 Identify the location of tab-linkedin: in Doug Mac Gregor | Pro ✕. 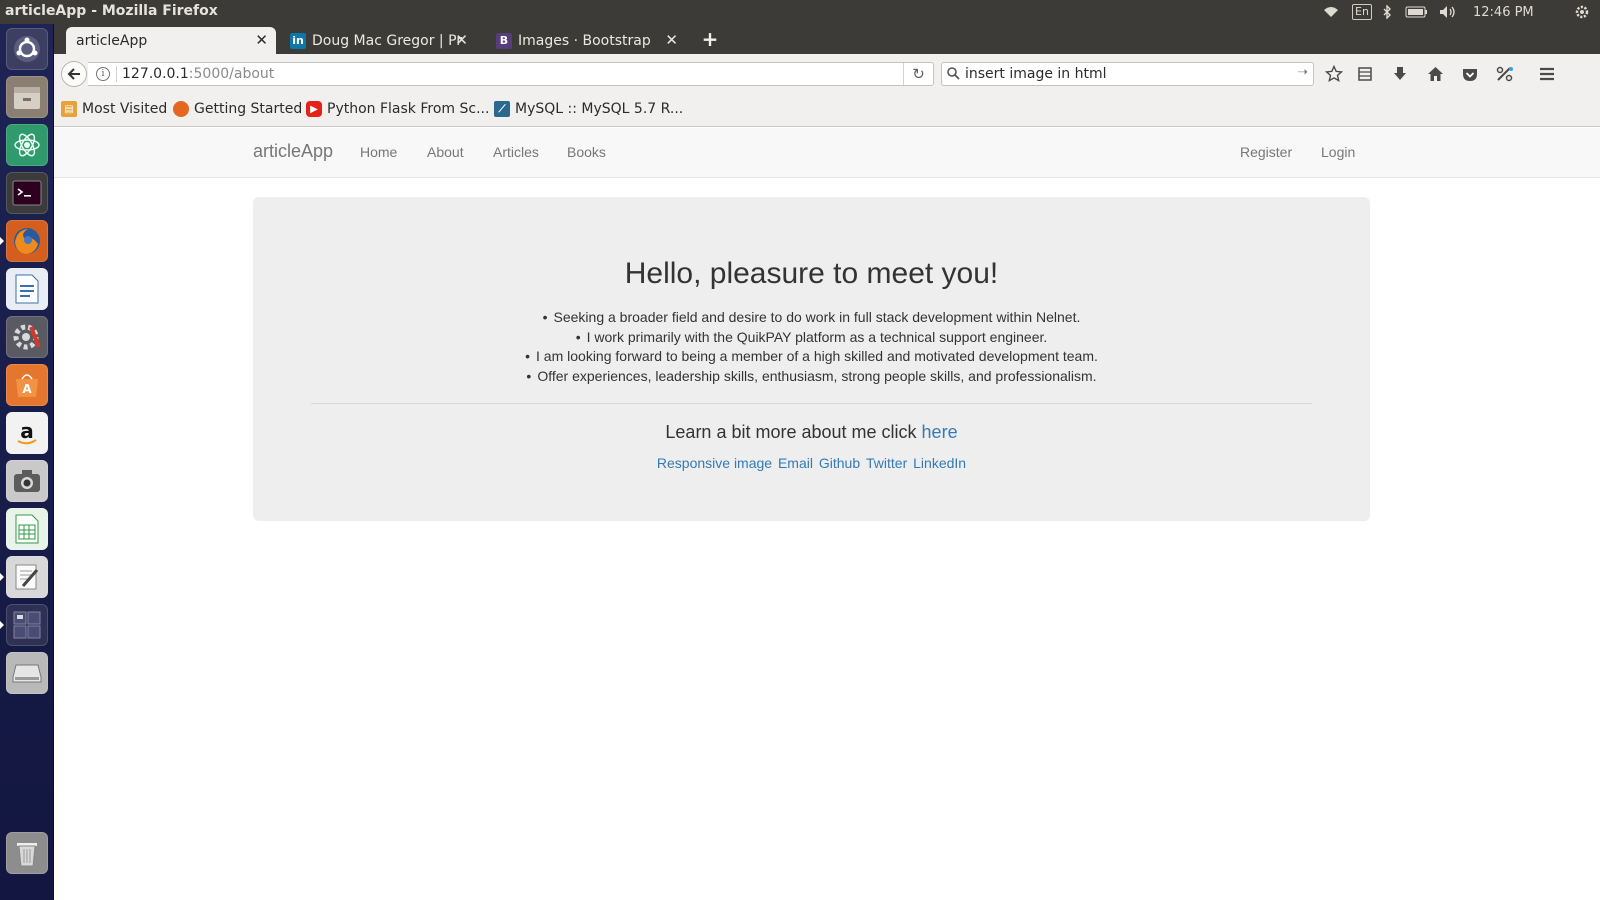
(378, 40).